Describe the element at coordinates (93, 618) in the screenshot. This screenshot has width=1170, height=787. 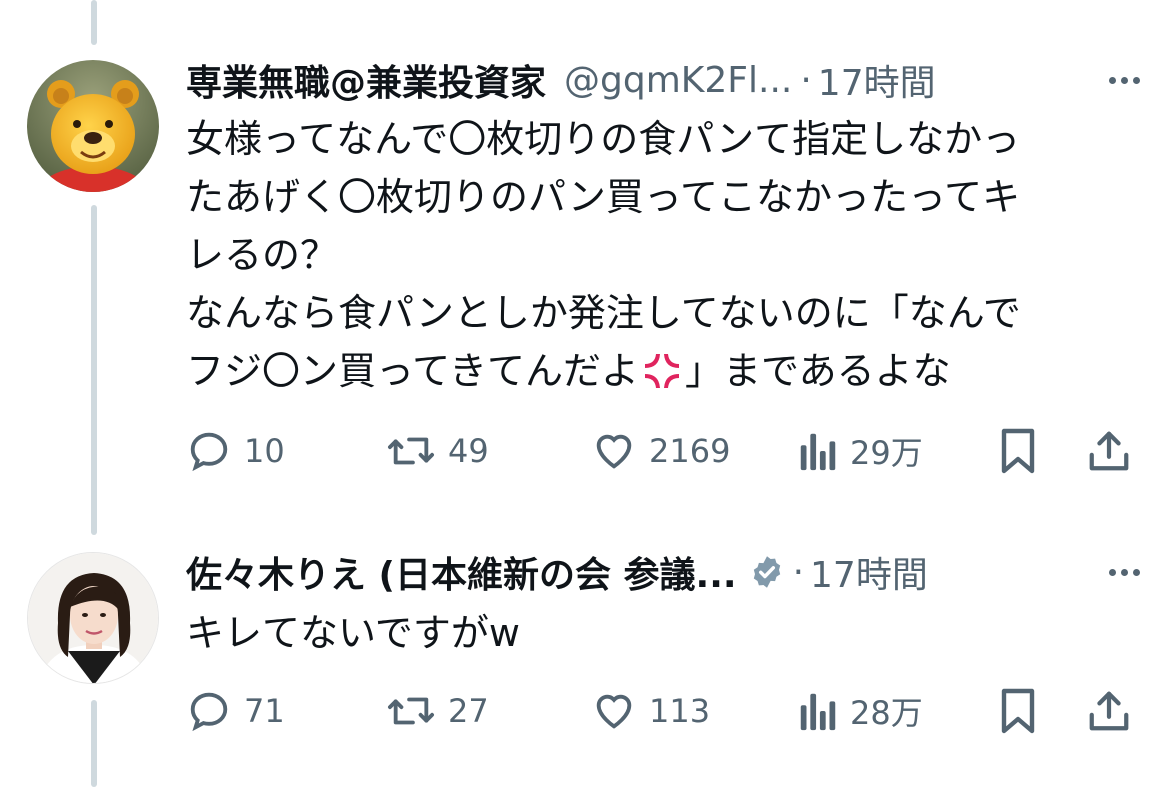
I see `avatar-woman` at that location.